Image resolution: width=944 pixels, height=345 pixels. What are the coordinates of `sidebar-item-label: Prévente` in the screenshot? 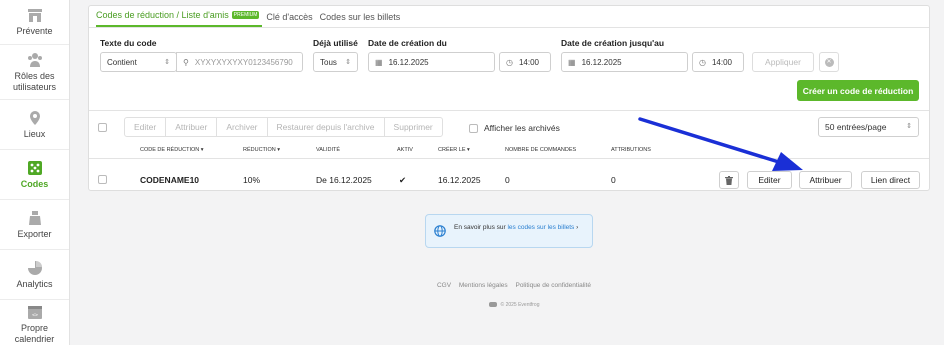 It's located at (34, 31).